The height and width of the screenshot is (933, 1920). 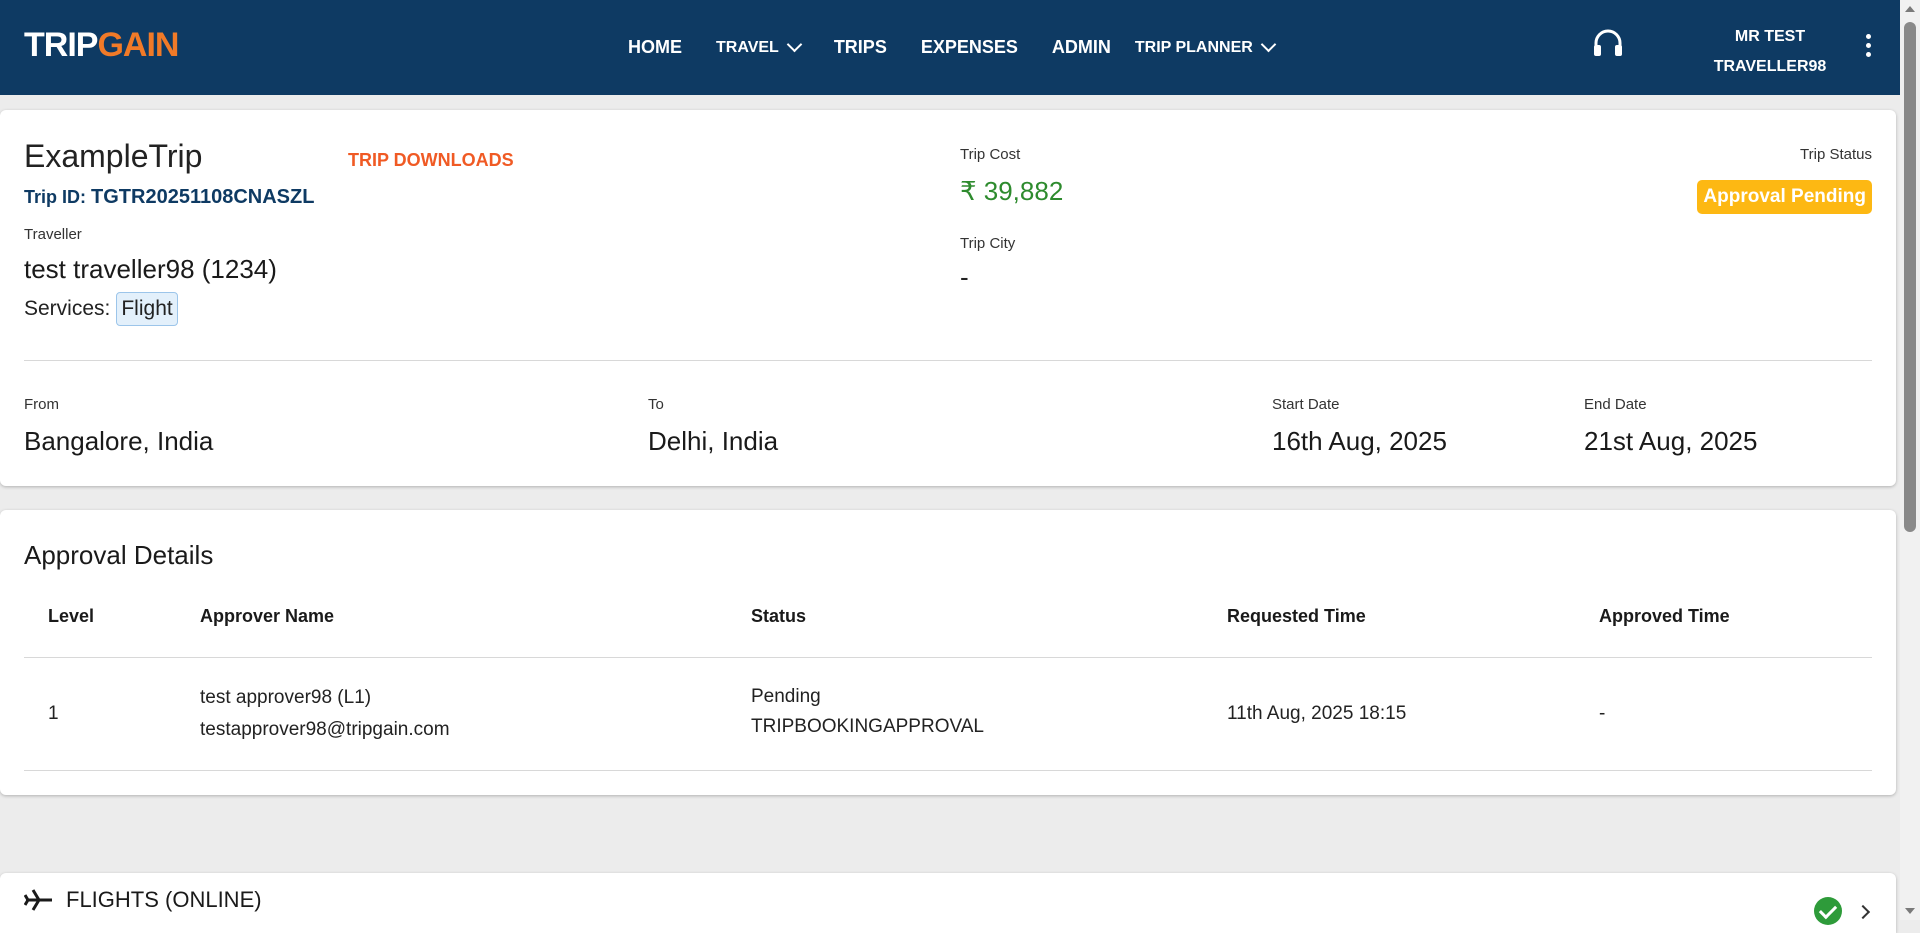 I want to click on column-header-level: Level, so click(x=71, y=616).